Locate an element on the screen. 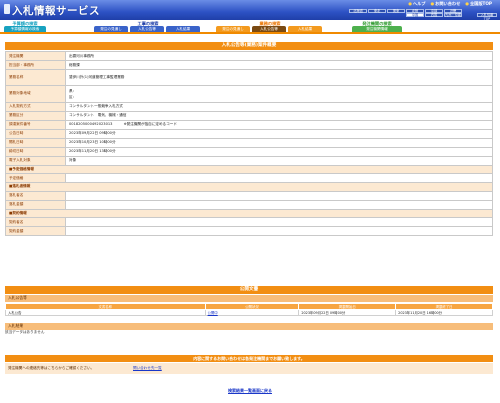 The height and width of the screenshot is (403, 500). region-kanto: 関東 is located at coordinates (396, 11).